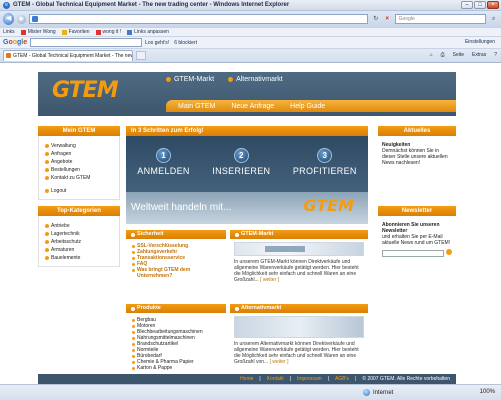 The image size is (501, 400). Describe the element at coordinates (387, 19) in the screenshot. I see `stop-icon: ×` at that location.